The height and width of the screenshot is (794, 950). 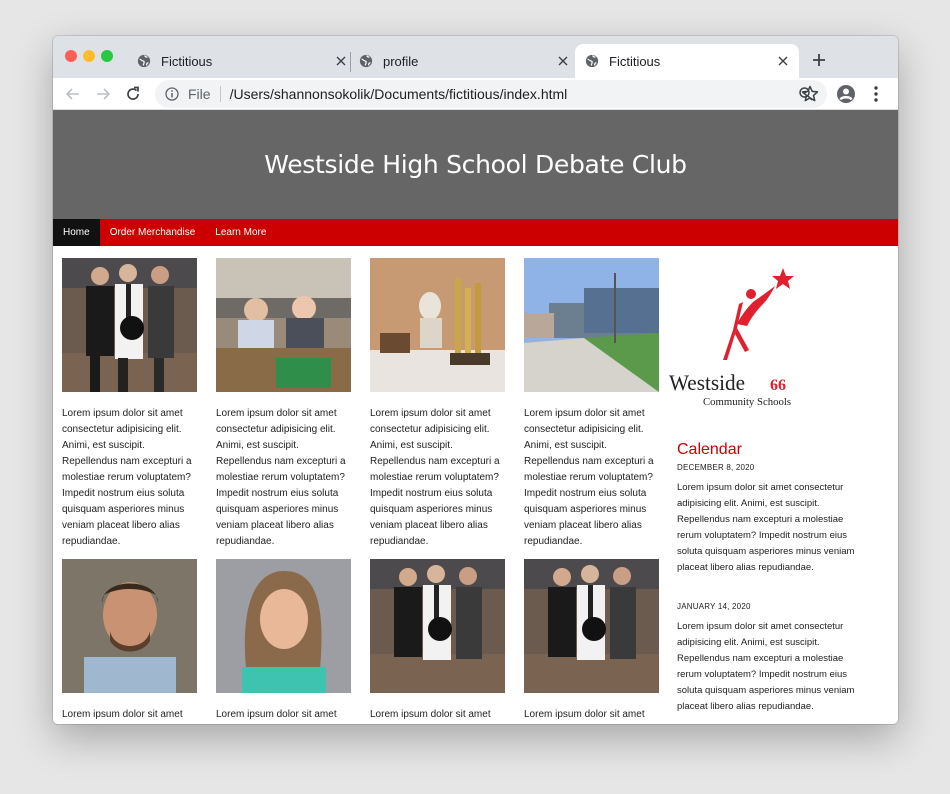 I want to click on students-at-table-photo, so click(x=283, y=325).